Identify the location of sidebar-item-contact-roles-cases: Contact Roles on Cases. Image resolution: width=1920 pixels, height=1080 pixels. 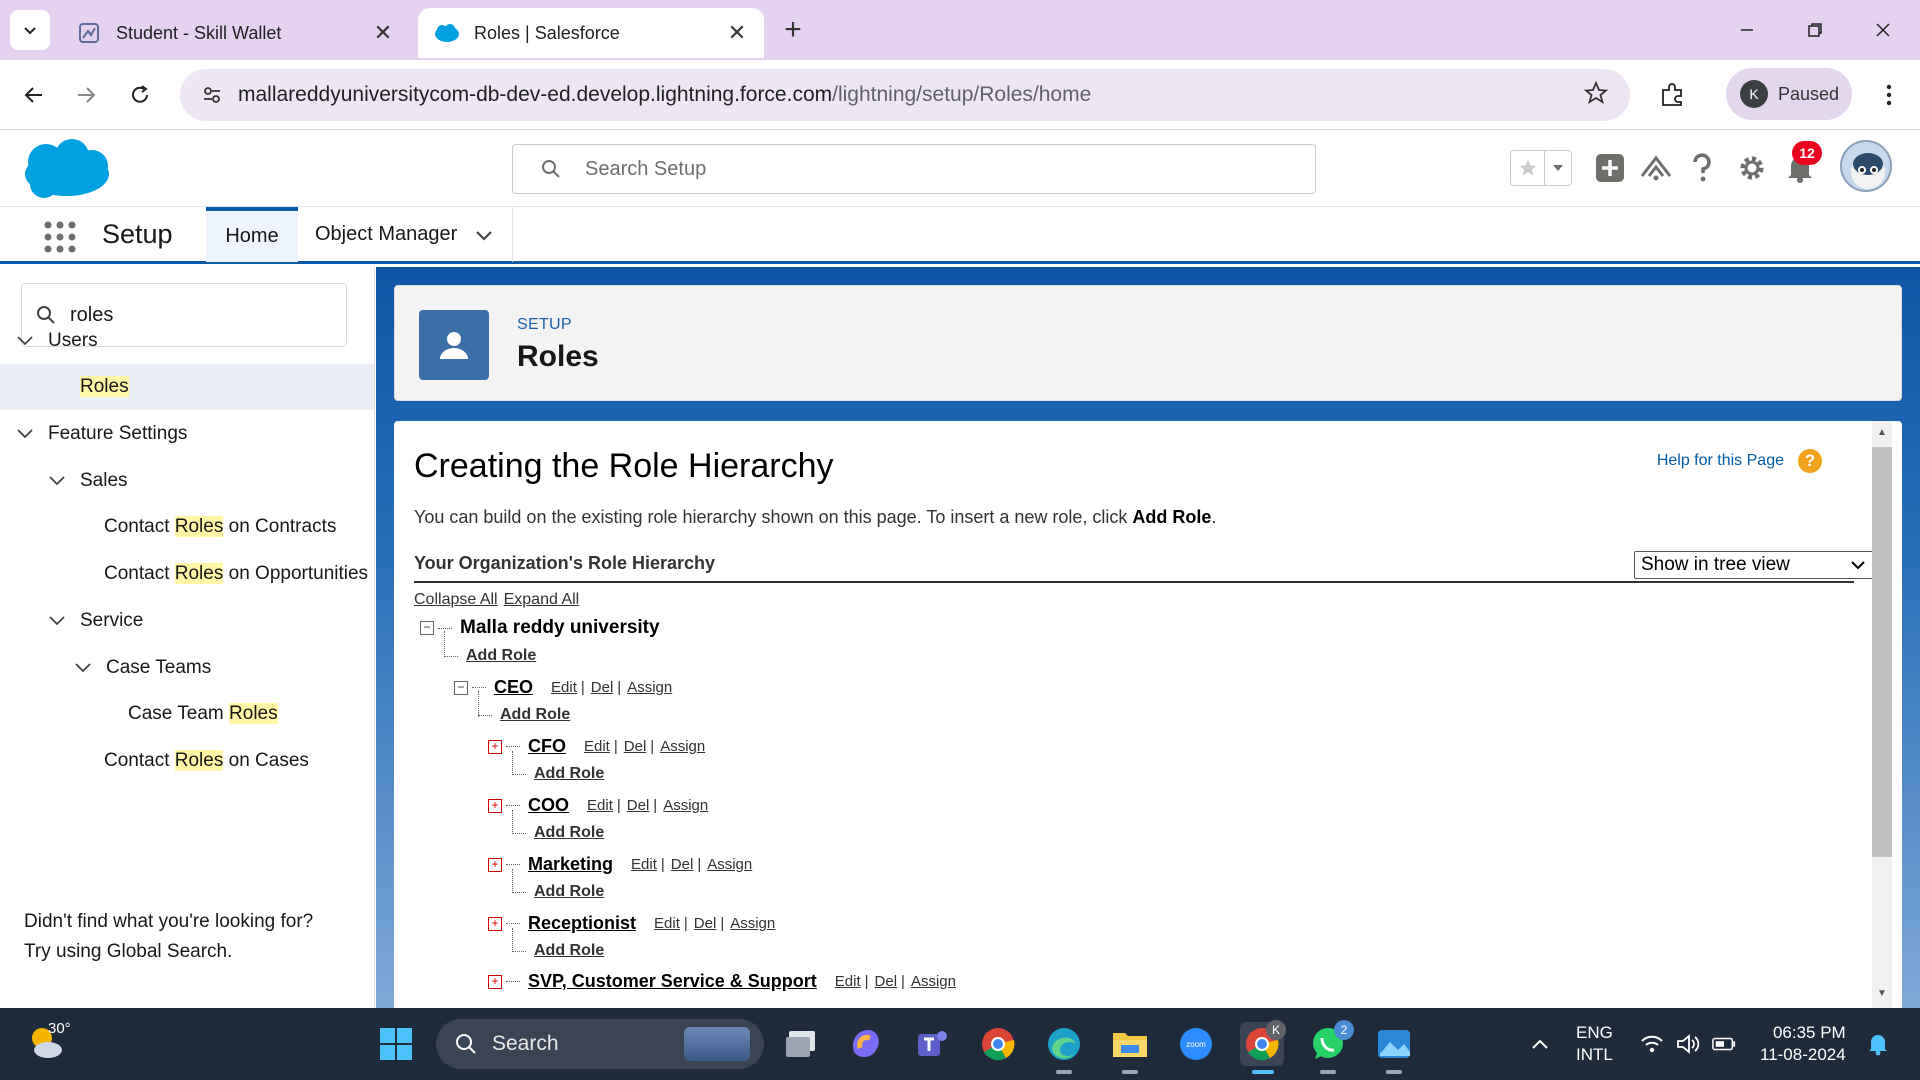
(187, 761).